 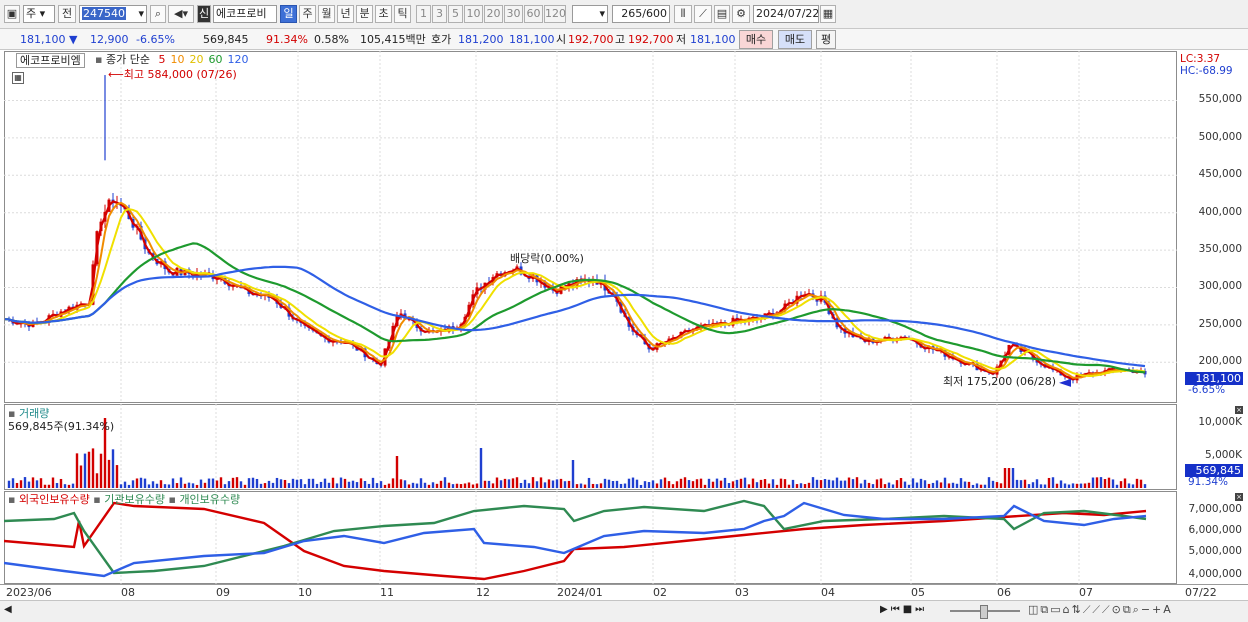 I want to click on stock-name-field: 에코프로비, so click(x=245, y=14).